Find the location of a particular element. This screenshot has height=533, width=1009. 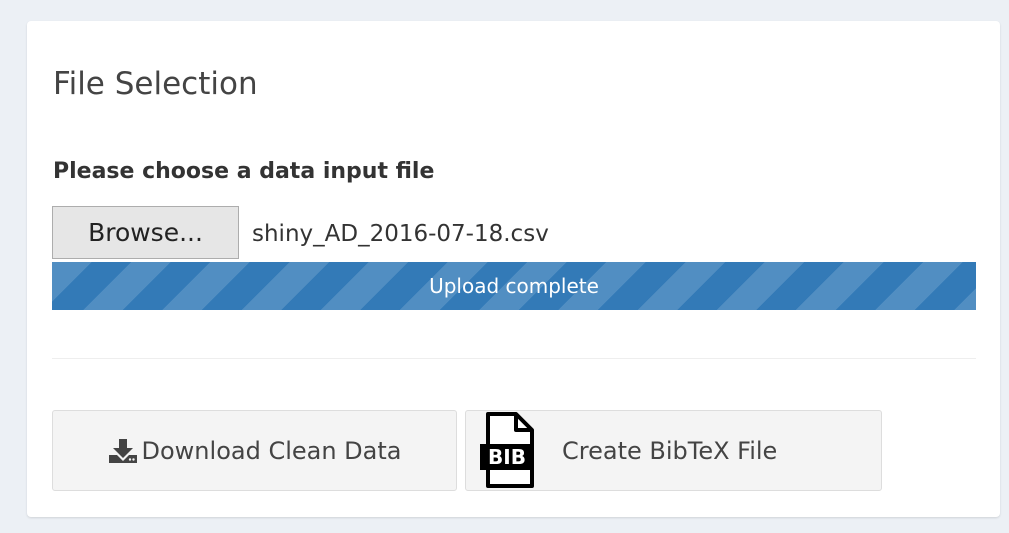

bib-file-icon: BIB is located at coordinates (507, 450).